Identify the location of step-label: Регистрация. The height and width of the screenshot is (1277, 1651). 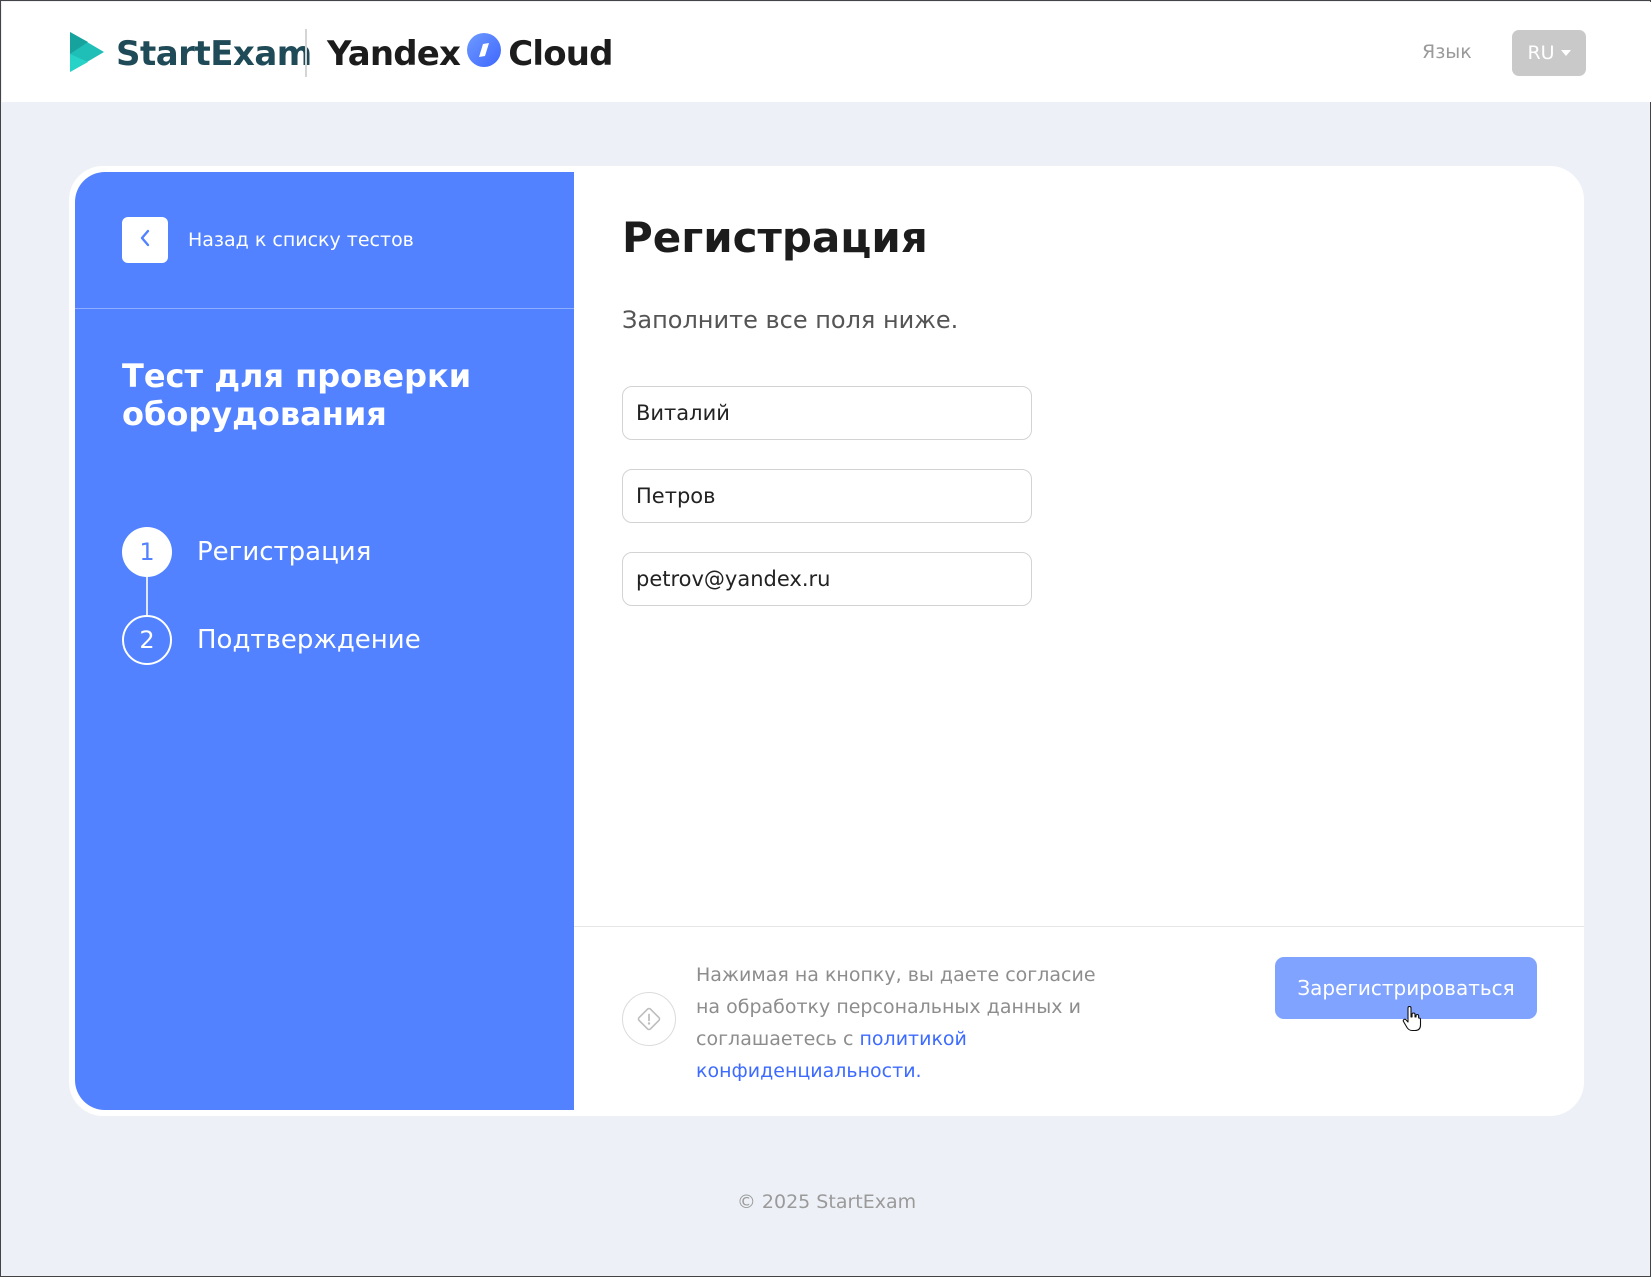
(284, 552).